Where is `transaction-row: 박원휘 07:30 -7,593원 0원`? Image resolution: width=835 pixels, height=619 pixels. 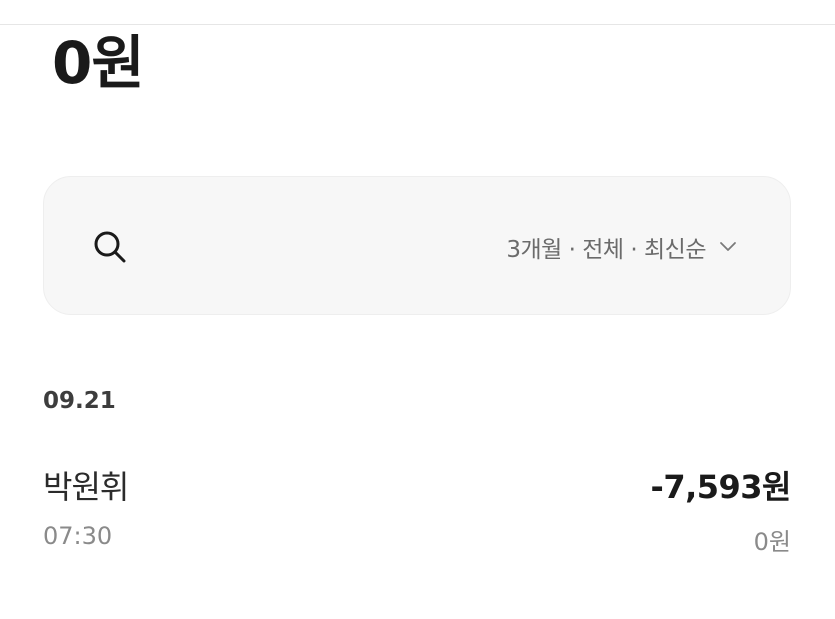 transaction-row: 박원휘 07:30 -7,593원 0원 is located at coordinates (417, 506).